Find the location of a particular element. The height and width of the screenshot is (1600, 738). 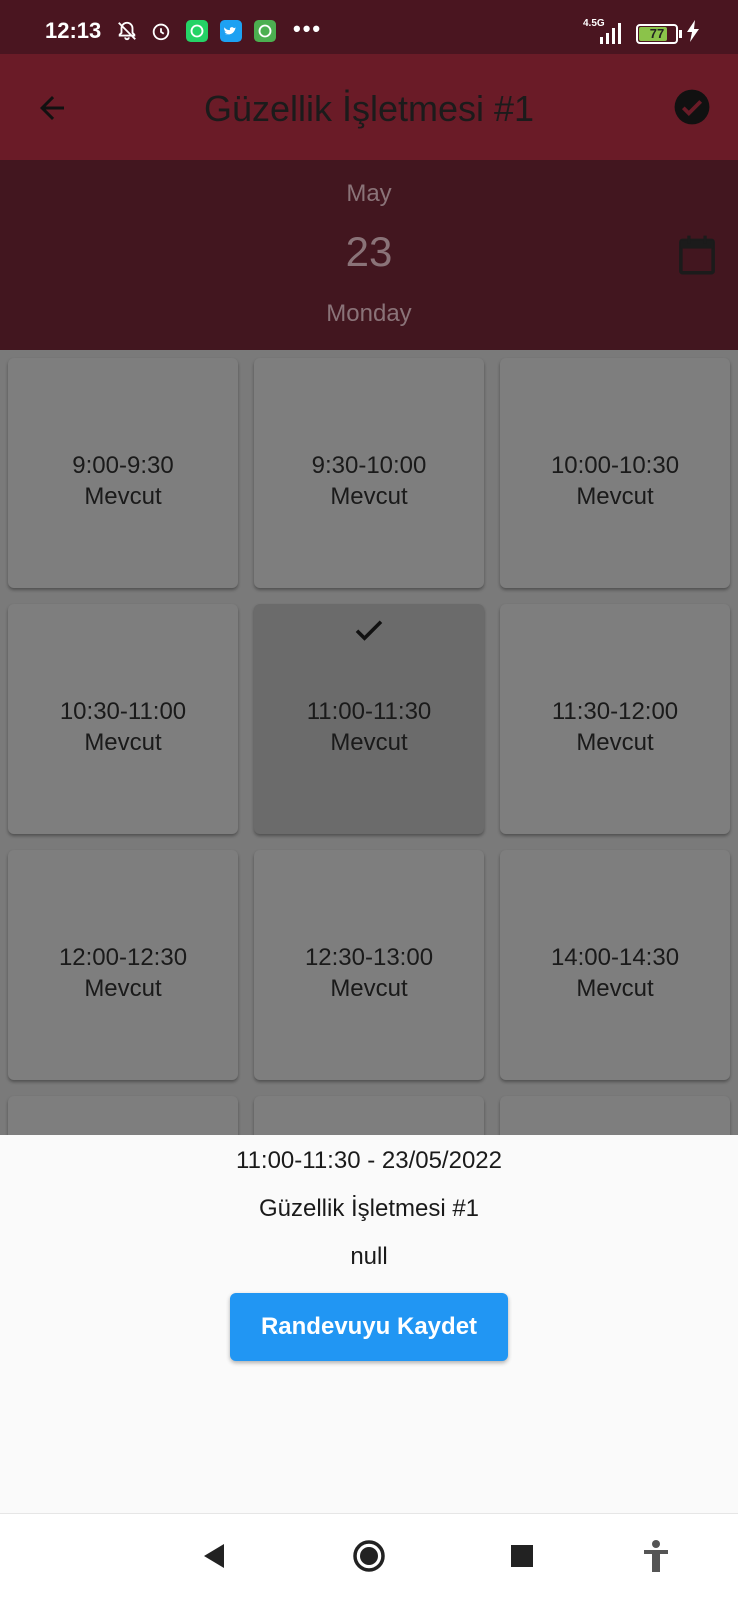

slot-time: 10:00-10:30 is located at coordinates (615, 465).